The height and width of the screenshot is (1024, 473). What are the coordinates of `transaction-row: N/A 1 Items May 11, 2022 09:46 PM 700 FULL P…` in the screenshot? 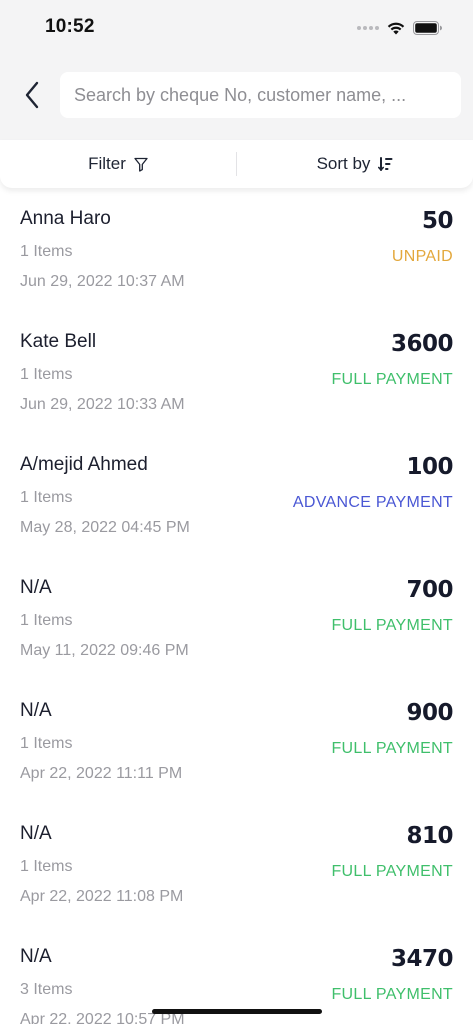 It's located at (236, 618).